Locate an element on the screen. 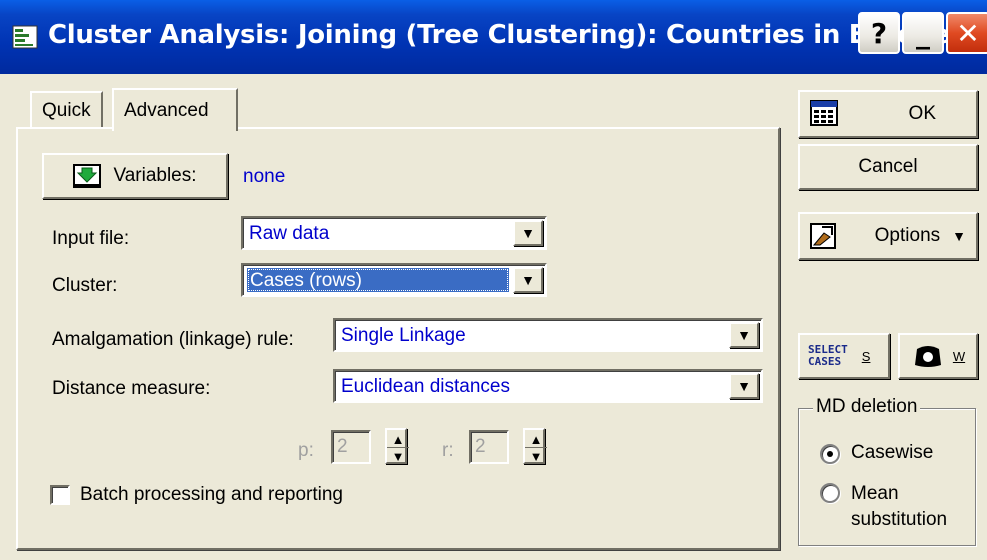 The image size is (987, 560). p-spinner: ▲ ▼ is located at coordinates (397, 446).